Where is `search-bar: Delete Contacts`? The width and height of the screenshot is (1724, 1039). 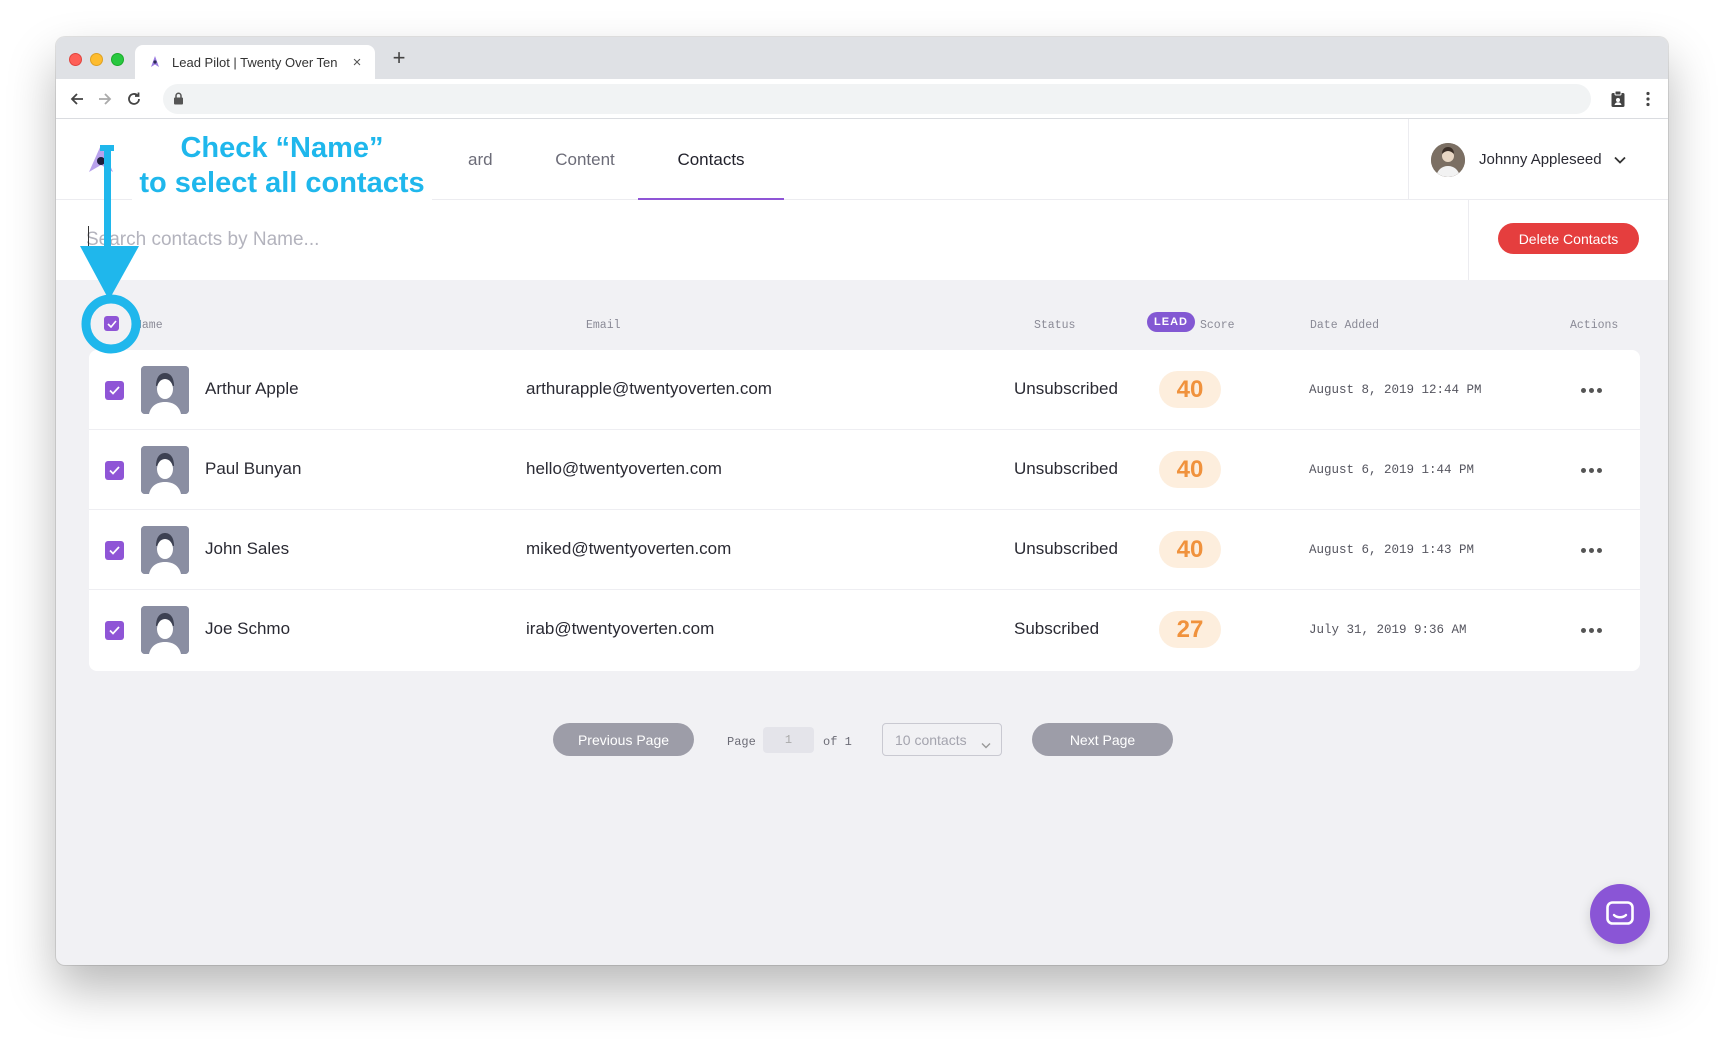
search-bar: Delete Contacts is located at coordinates (862, 240).